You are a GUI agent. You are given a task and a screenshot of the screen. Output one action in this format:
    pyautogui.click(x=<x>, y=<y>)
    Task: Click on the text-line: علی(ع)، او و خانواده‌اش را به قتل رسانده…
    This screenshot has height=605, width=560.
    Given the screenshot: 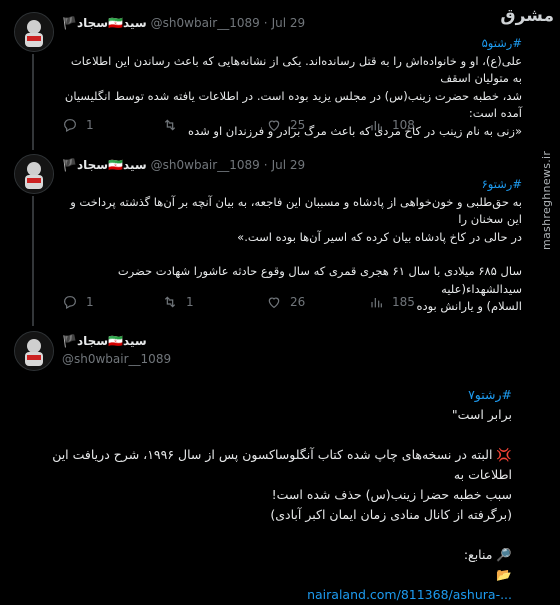 What is the action you would take?
    pyautogui.click(x=296, y=69)
    